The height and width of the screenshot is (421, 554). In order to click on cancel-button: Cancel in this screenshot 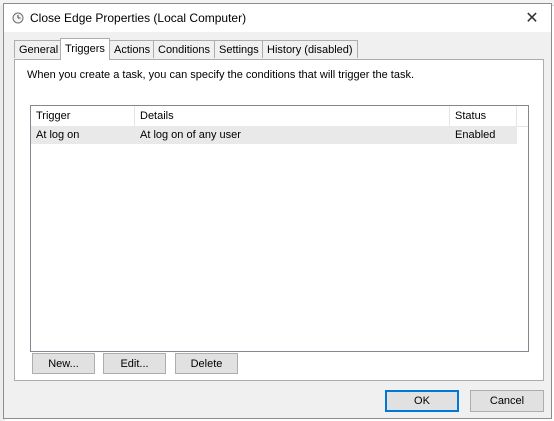, I will do `click(507, 401)`.